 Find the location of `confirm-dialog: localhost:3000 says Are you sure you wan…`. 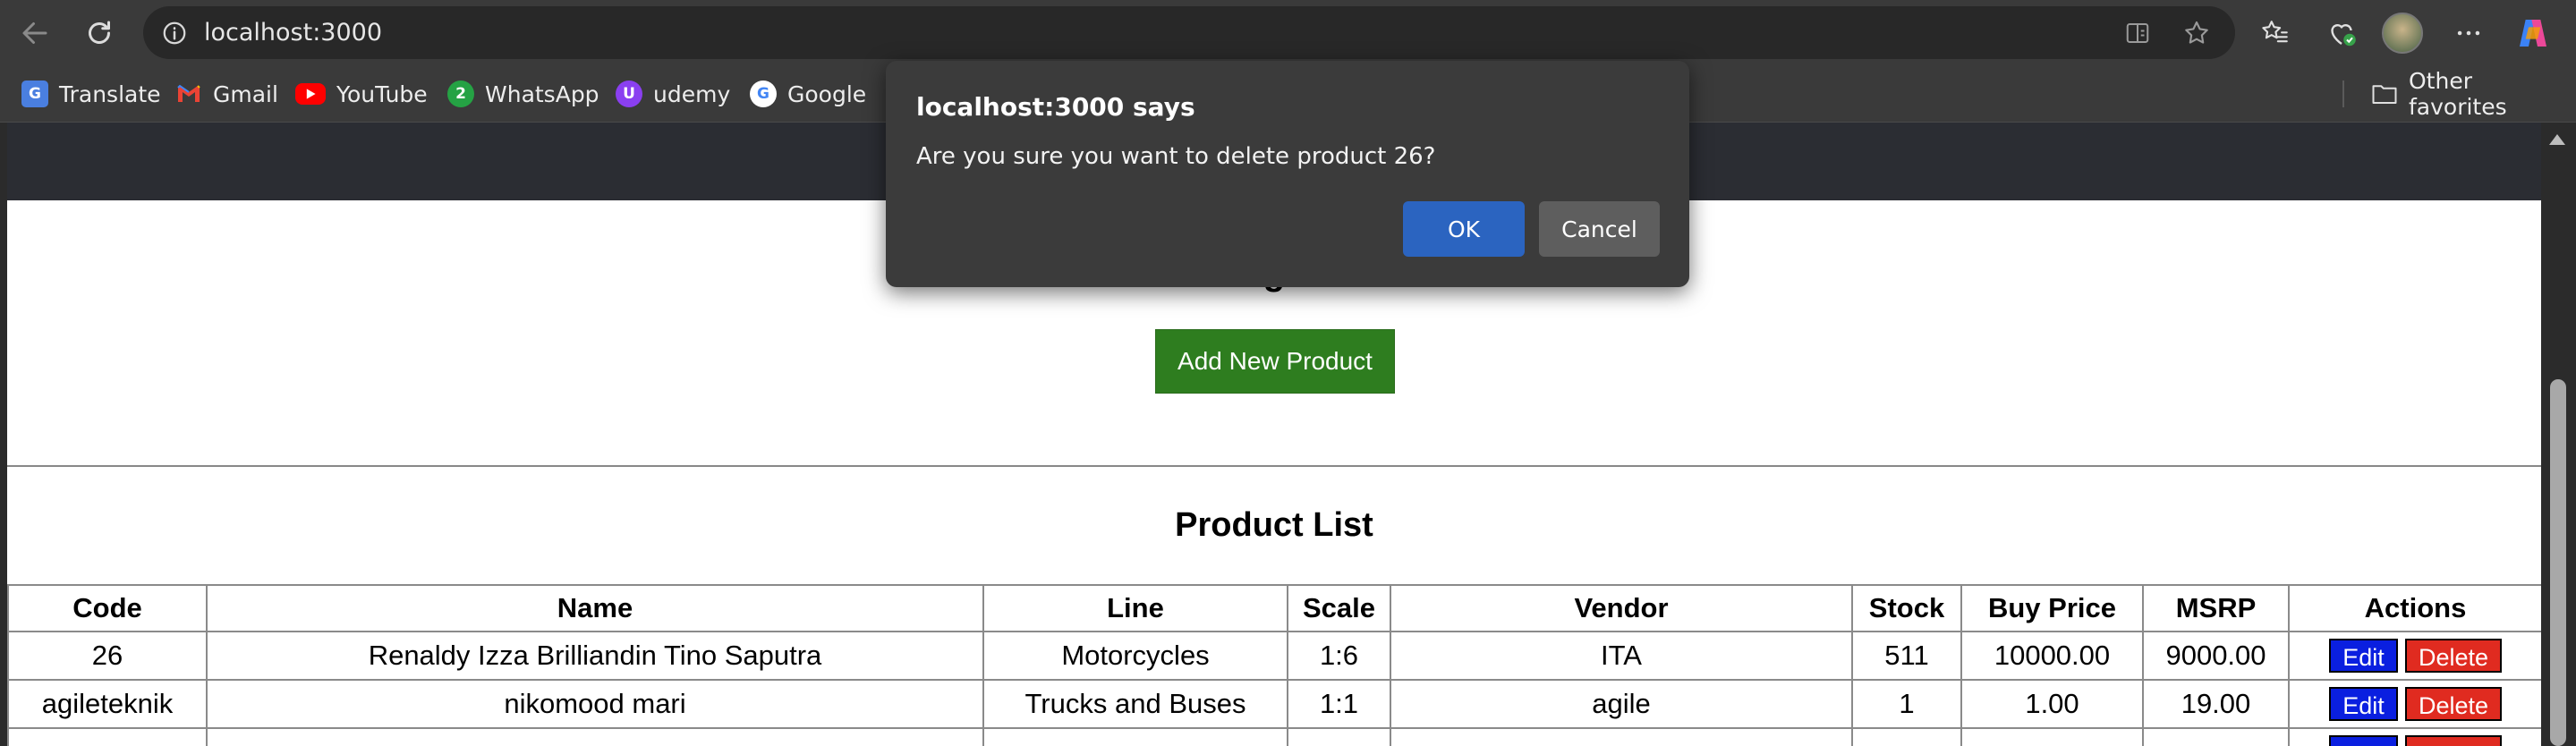

confirm-dialog: localhost:3000 says Are you sure you wan… is located at coordinates (1287, 174).